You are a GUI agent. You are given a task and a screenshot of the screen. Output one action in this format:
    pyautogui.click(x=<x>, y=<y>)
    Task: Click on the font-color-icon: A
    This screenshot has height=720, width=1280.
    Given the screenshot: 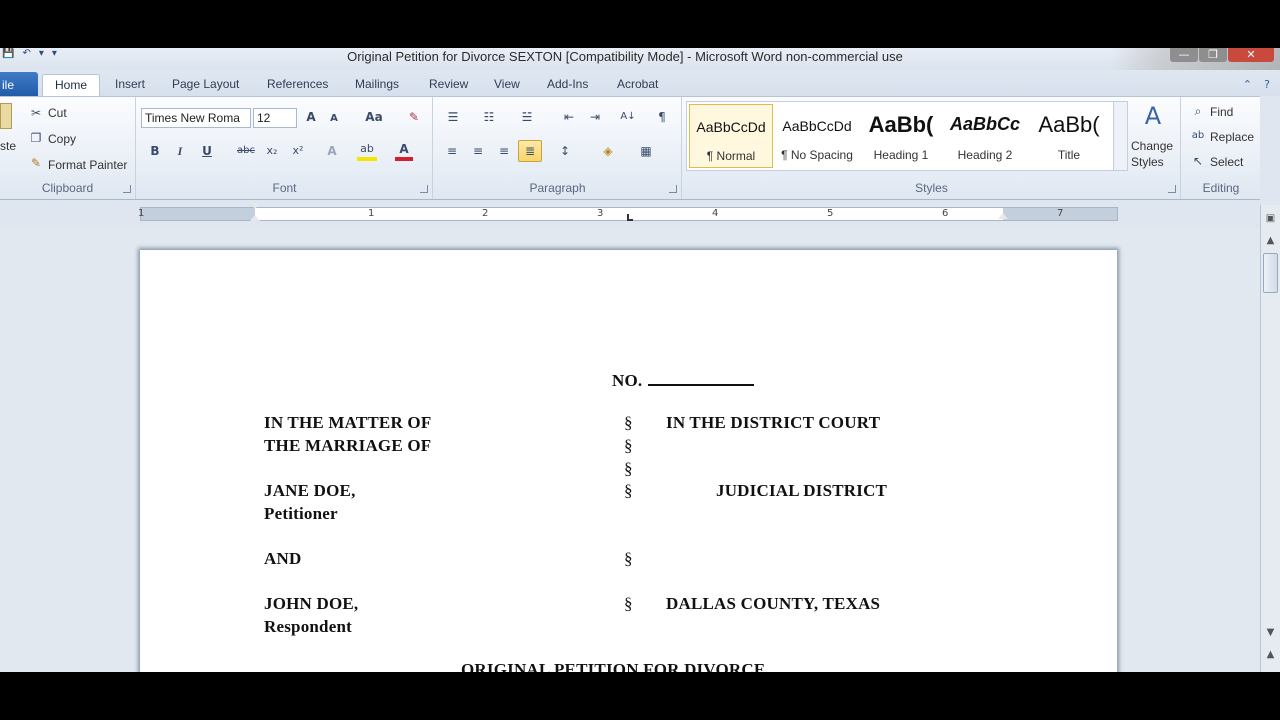 What is the action you would take?
    pyautogui.click(x=404, y=151)
    